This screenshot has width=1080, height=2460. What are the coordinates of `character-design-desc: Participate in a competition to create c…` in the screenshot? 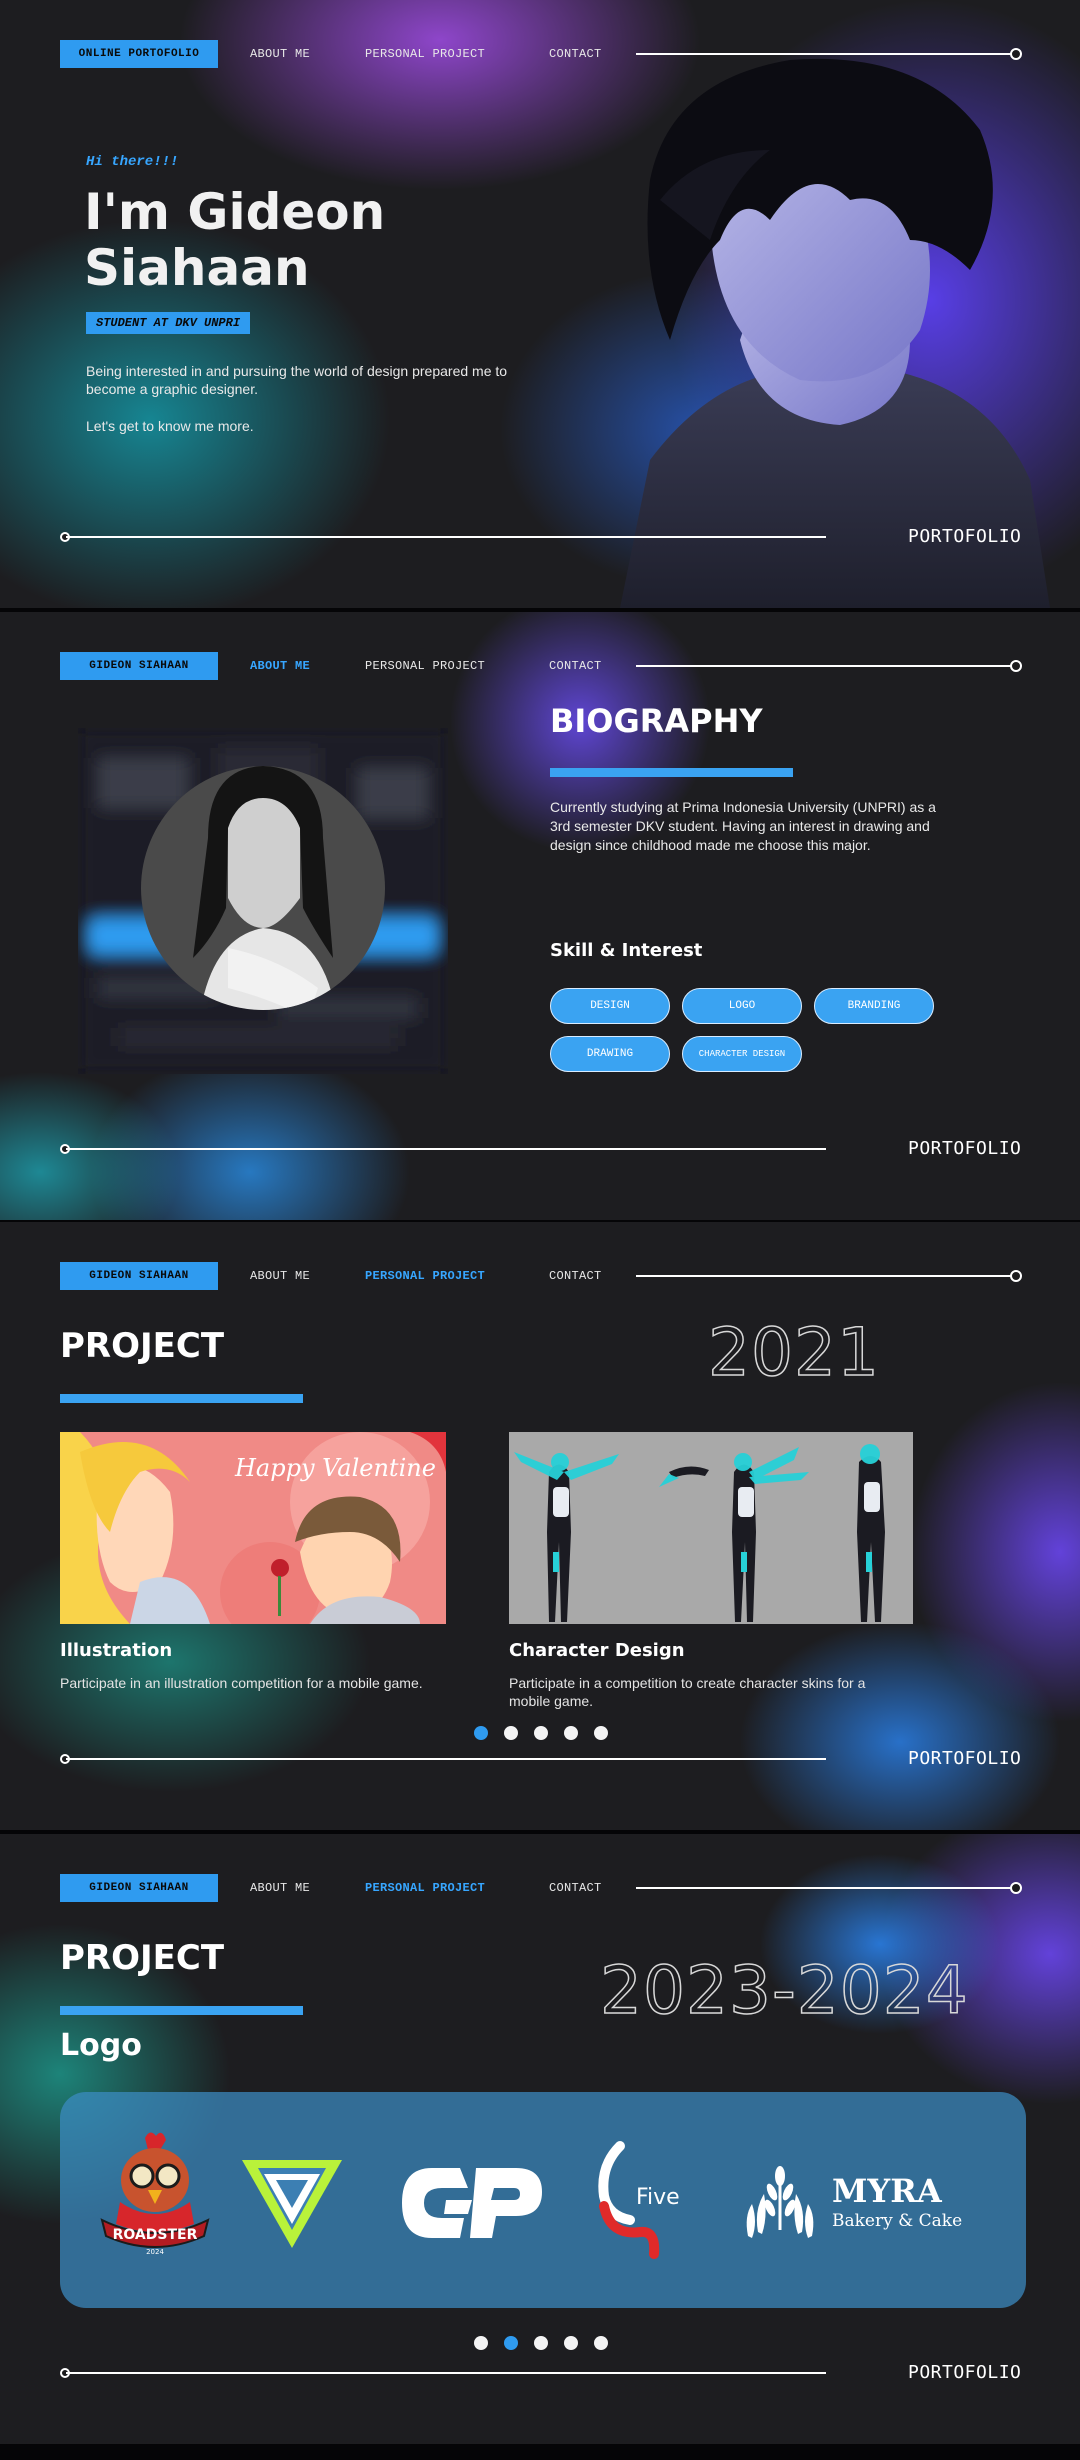 It's located at (687, 1692).